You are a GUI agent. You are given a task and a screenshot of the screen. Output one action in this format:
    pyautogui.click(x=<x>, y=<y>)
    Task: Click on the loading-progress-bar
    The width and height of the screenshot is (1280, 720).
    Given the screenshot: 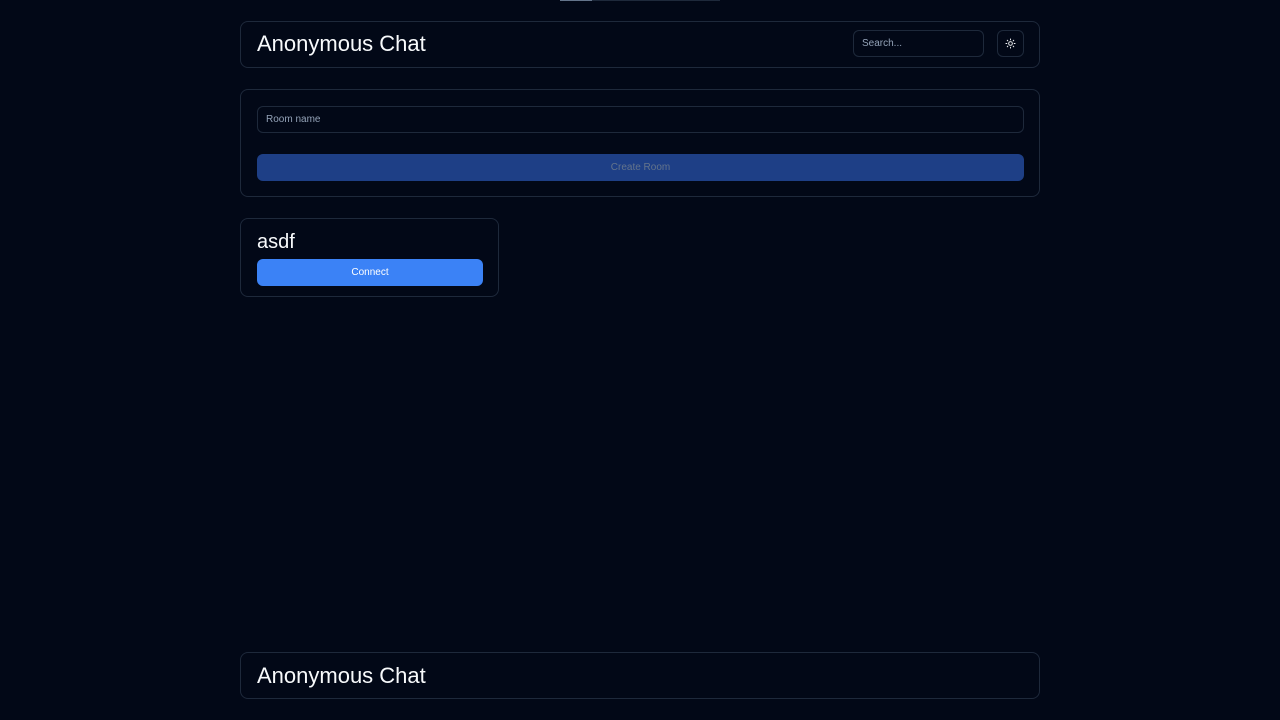 What is the action you would take?
    pyautogui.click(x=640, y=0)
    